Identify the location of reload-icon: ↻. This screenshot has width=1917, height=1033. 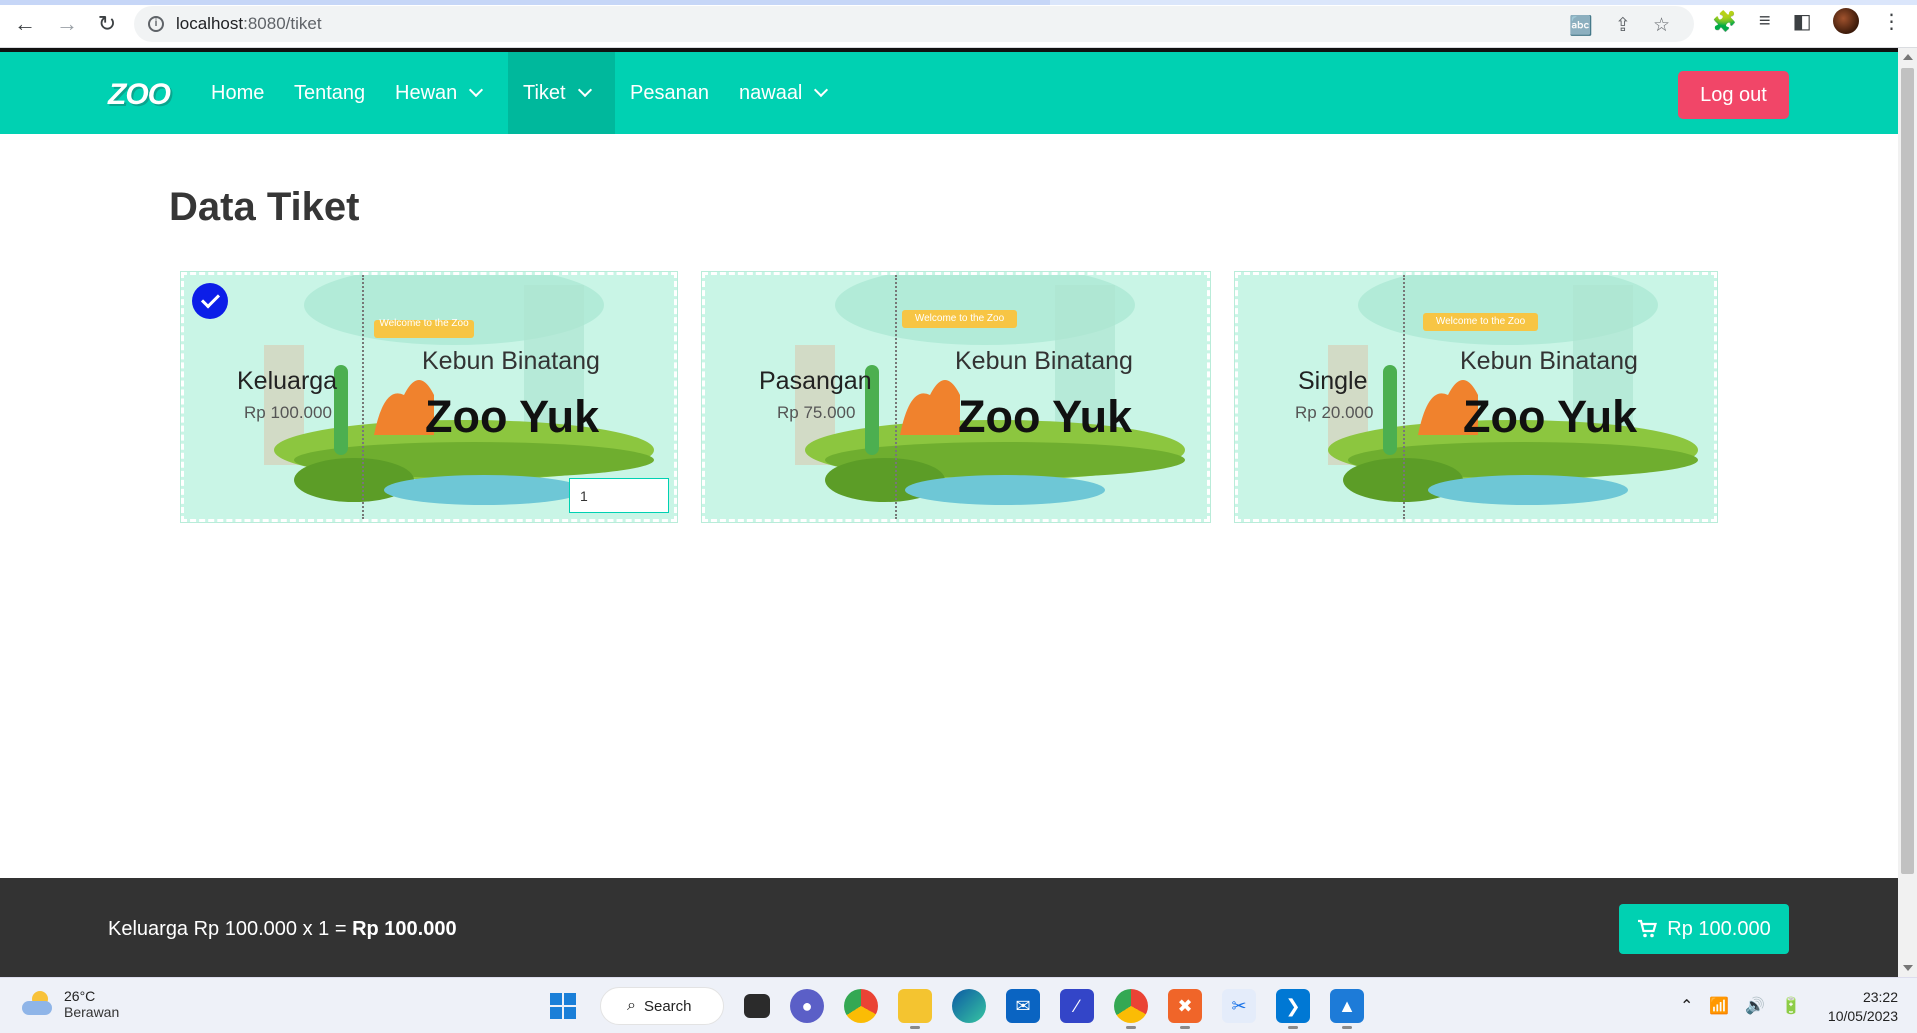
(107, 24).